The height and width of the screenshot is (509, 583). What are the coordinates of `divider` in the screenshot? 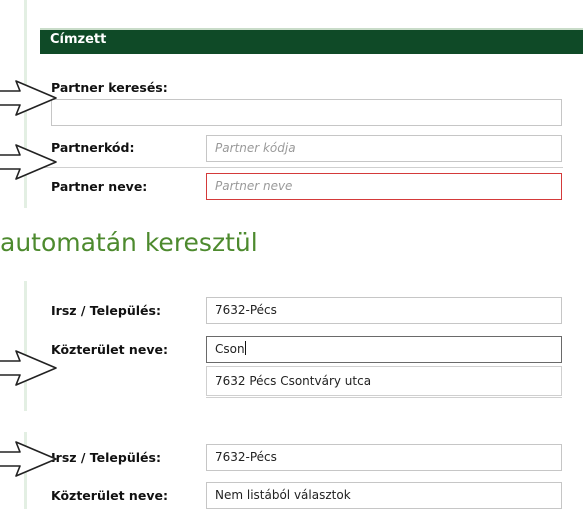 It's located at (301, 167).